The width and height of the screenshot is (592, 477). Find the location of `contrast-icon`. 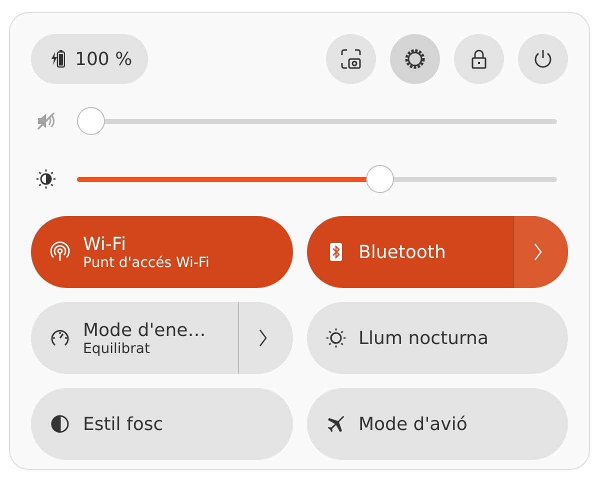

contrast-icon is located at coordinates (60, 424).